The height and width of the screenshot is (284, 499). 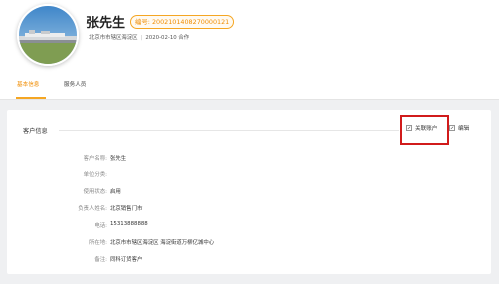 I want to click on field-row-status: 使用状态: 启用, so click(x=249, y=192).